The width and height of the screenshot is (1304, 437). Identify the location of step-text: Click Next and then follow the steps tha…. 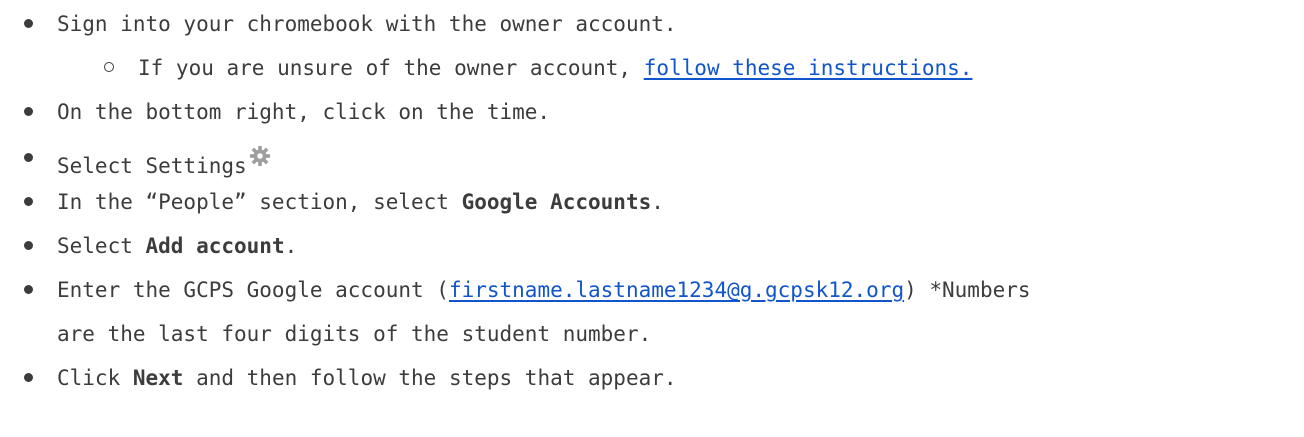
(367, 378).